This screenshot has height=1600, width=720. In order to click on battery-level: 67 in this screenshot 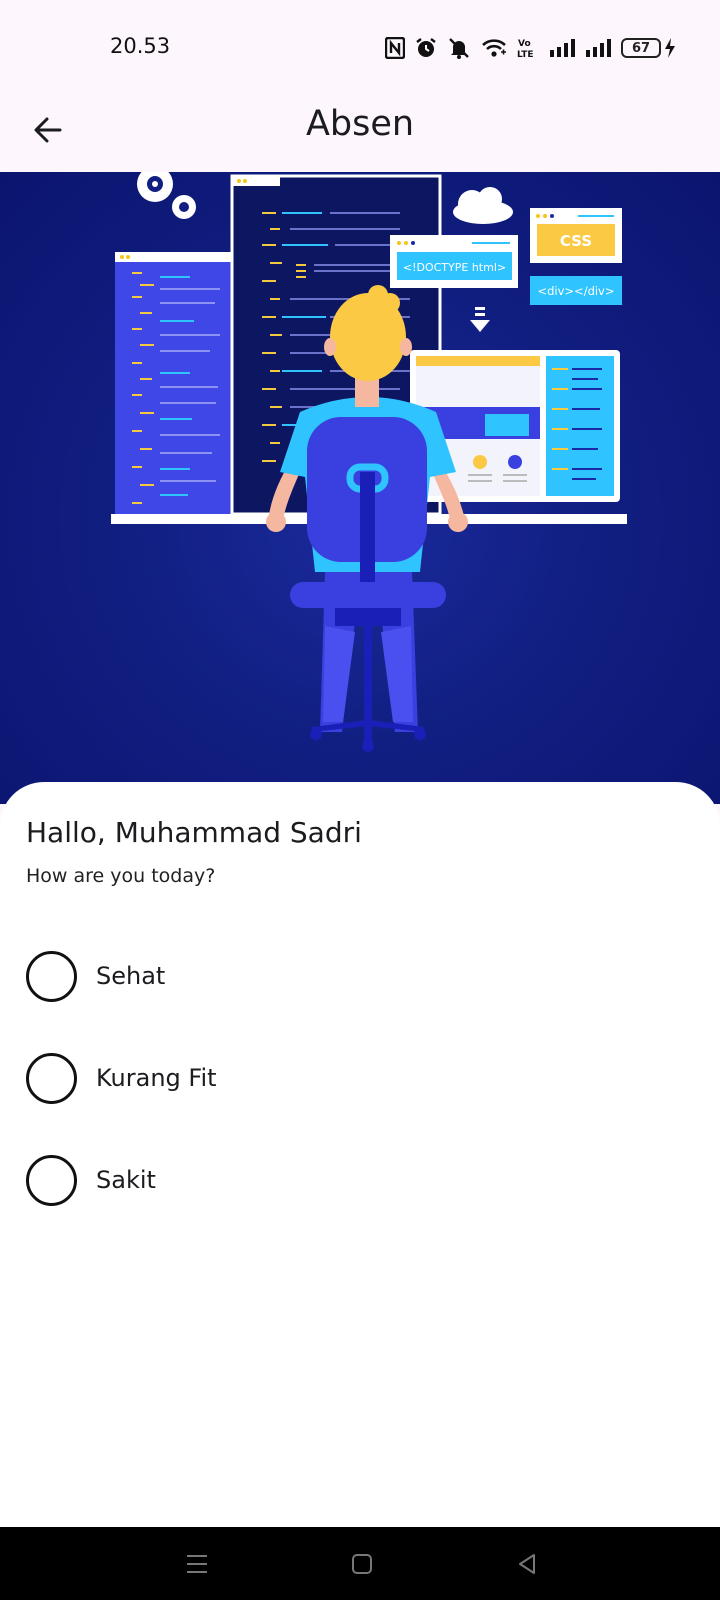, I will do `click(641, 48)`.